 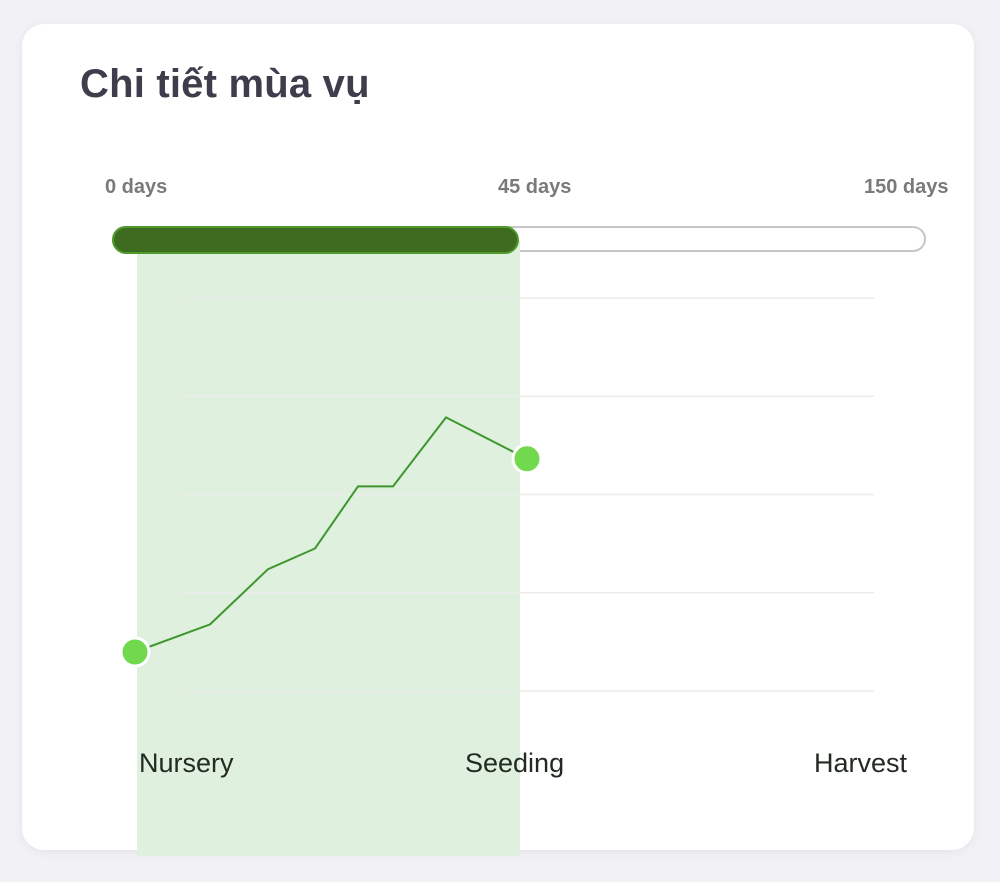 I want to click on current-point-marker, so click(x=527, y=459).